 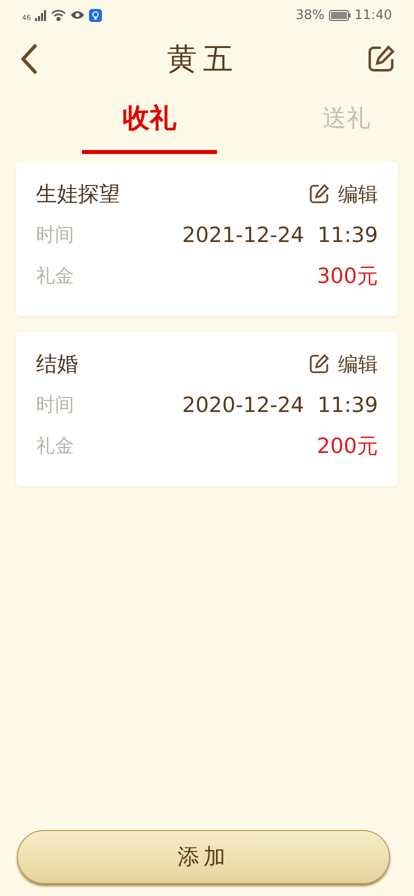 I want to click on battery-percent: 38%, so click(x=310, y=15).